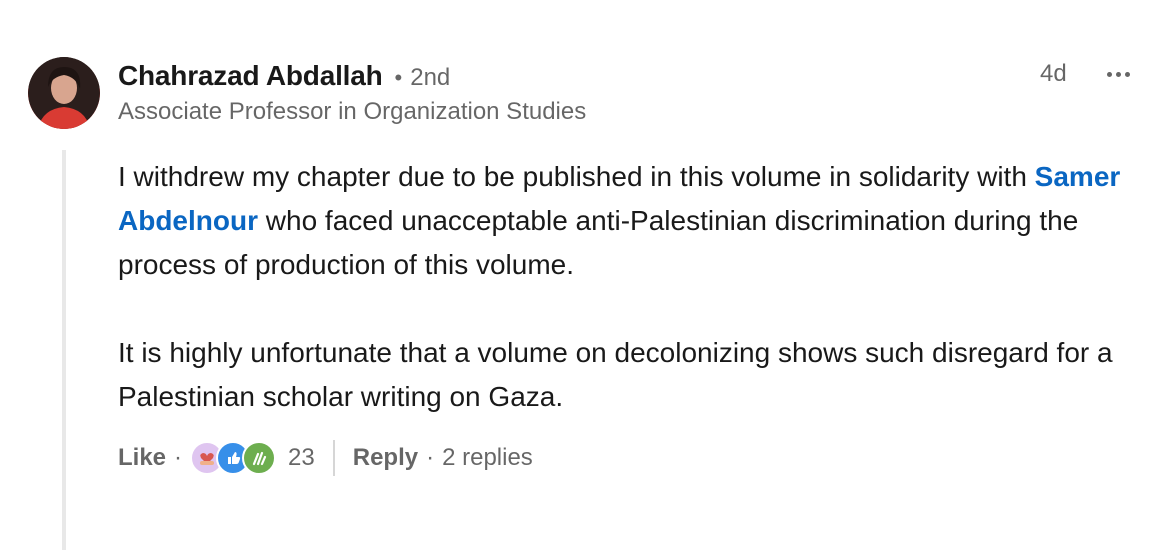 The width and height of the screenshot is (1170, 550). Describe the element at coordinates (233, 458) in the screenshot. I see `reactions-summary` at that location.